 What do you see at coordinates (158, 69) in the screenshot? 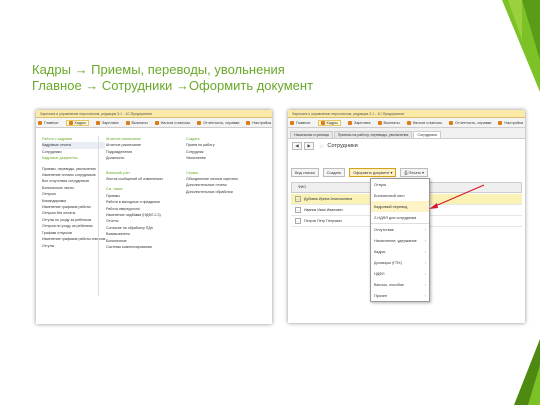
I see `slide-title-line1: Кадры → Приемы, переводы, увольнения` at bounding box center [158, 69].